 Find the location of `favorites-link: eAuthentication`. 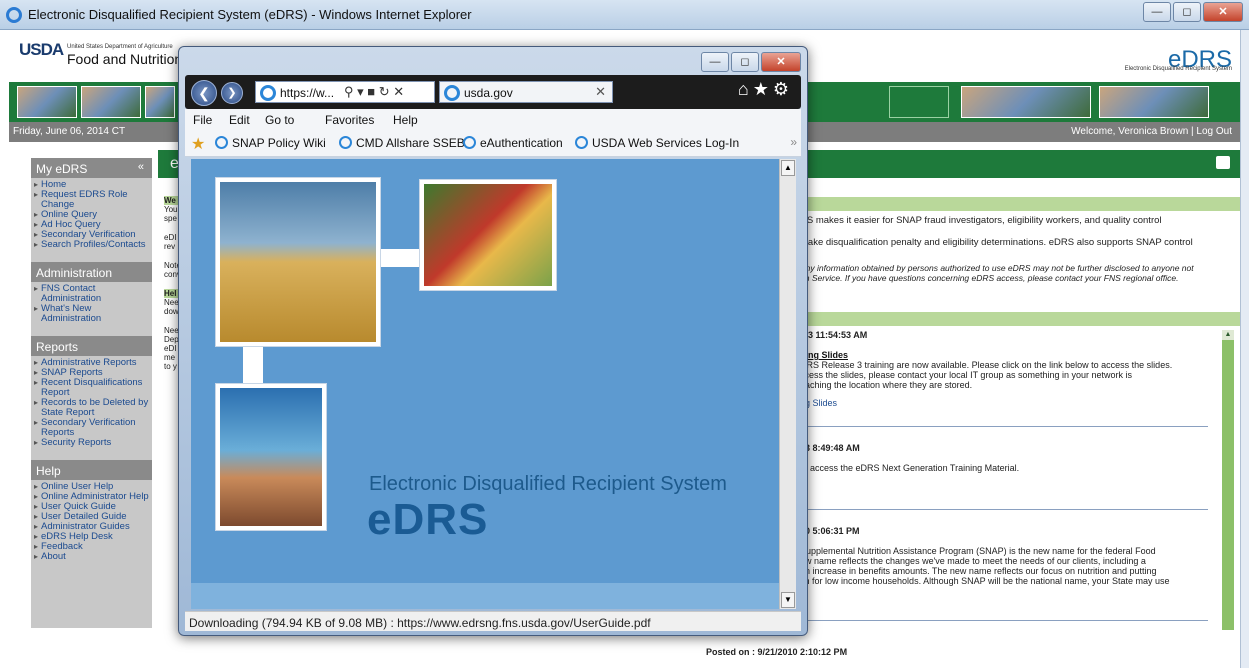

favorites-link: eAuthentication is located at coordinates (513, 143).